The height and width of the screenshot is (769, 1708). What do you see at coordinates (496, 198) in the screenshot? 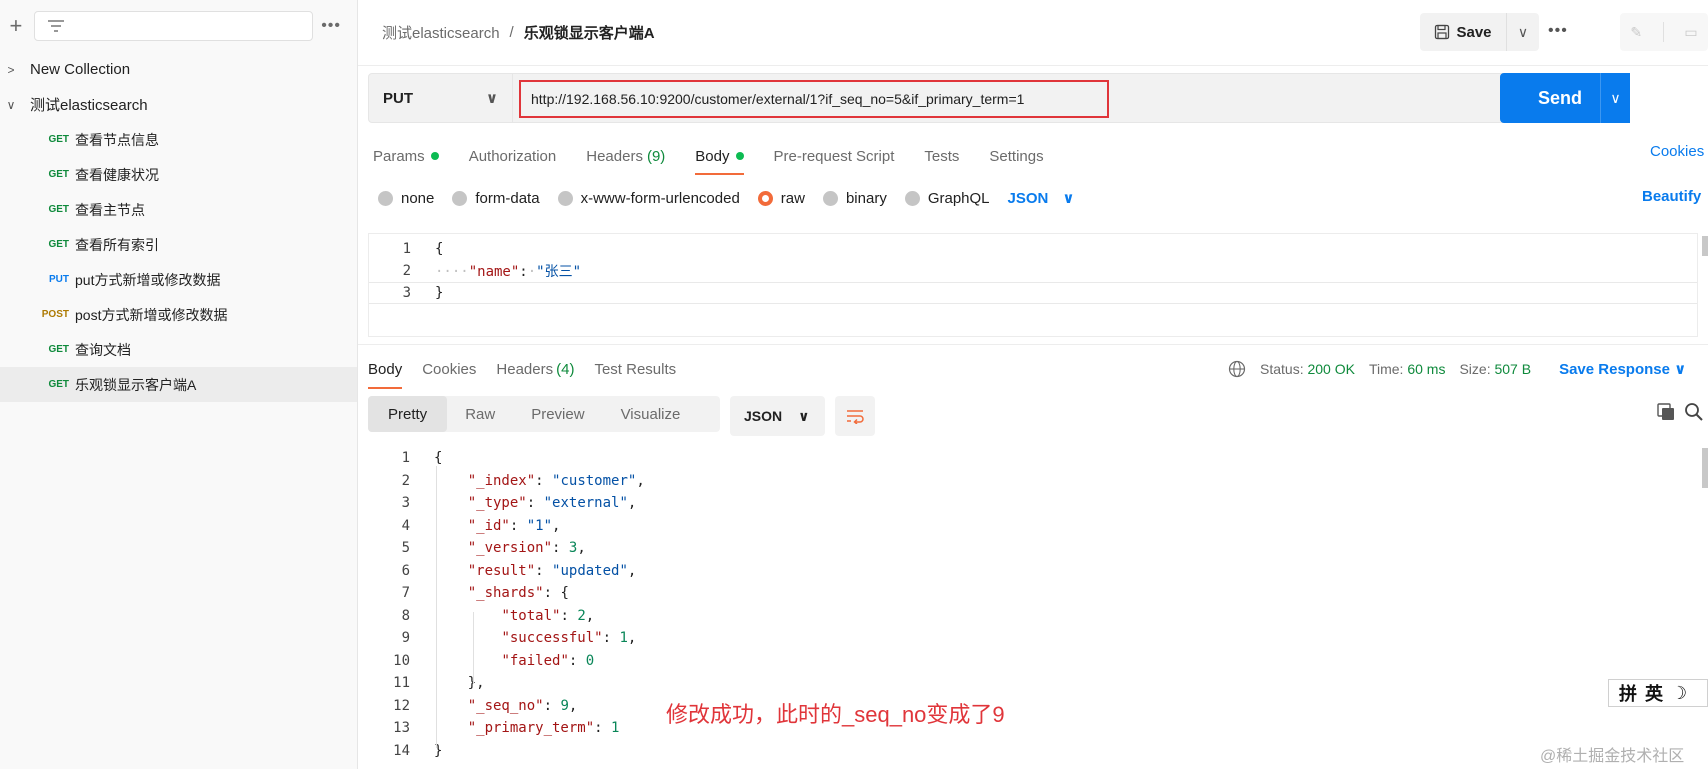
I see `body-type-form-data: form-data` at bounding box center [496, 198].